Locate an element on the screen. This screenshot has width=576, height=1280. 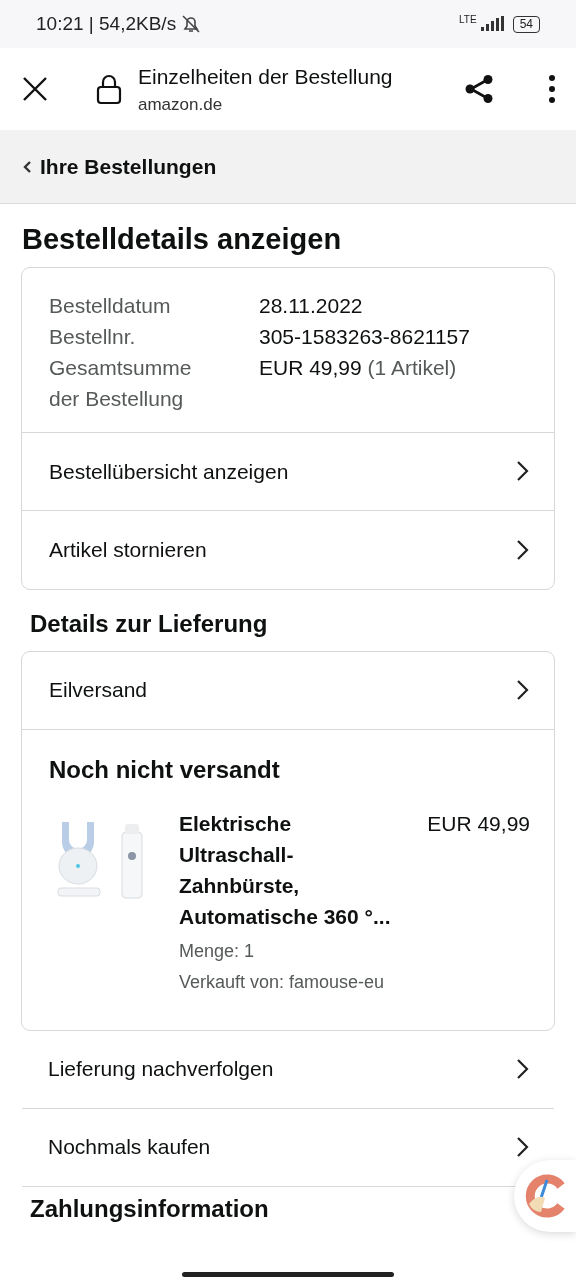
more-menu-icon is located at coordinates (552, 89).